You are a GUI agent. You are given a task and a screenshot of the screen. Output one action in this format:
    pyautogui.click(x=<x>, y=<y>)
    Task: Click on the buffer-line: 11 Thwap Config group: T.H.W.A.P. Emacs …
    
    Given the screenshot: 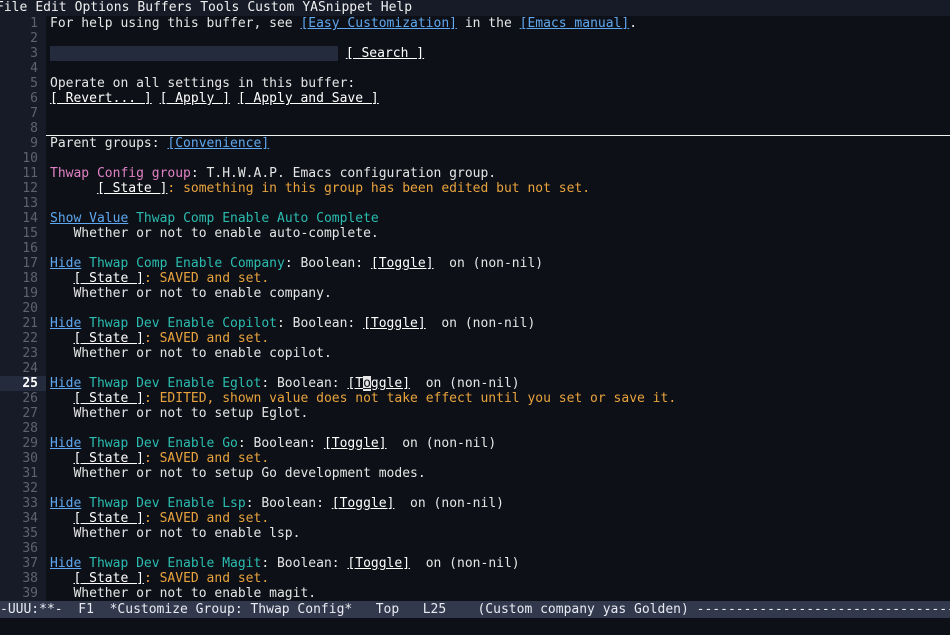 What is the action you would take?
    pyautogui.click(x=475, y=173)
    